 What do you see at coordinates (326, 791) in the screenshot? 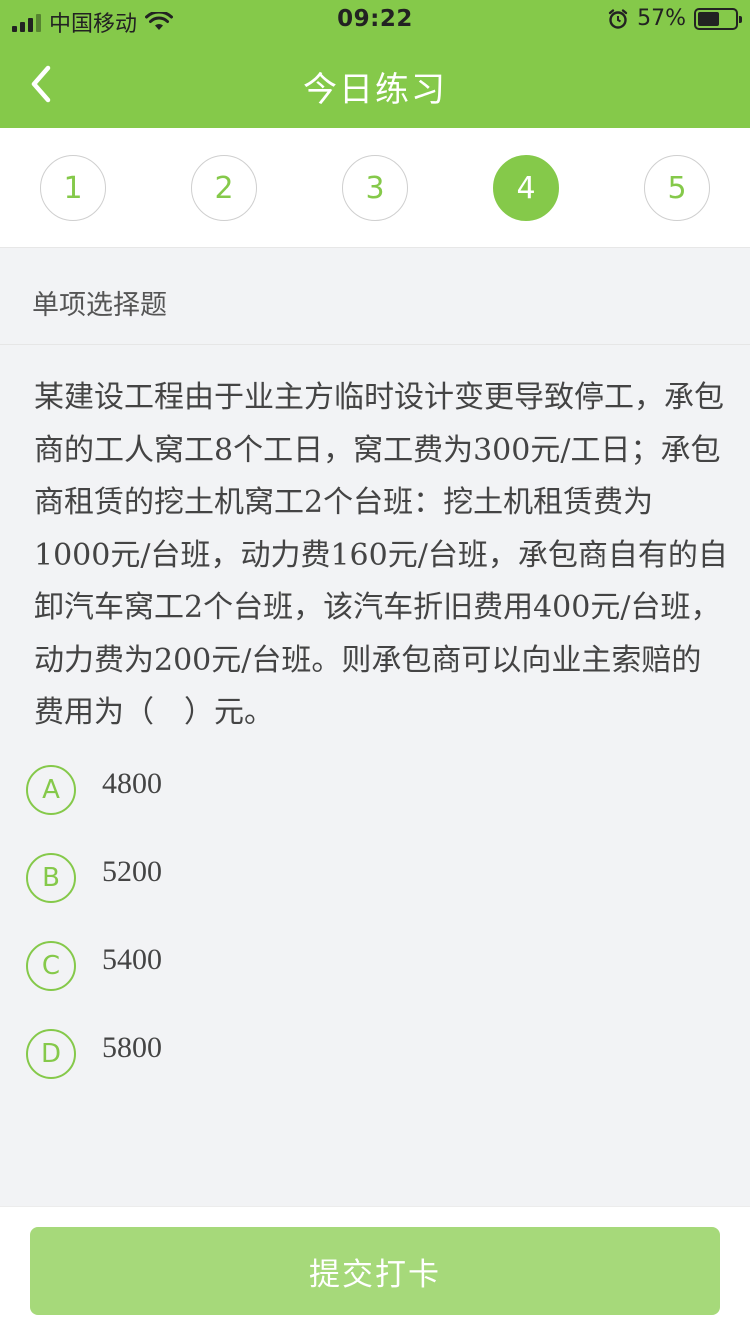
I see `option-a: A 4800` at bounding box center [326, 791].